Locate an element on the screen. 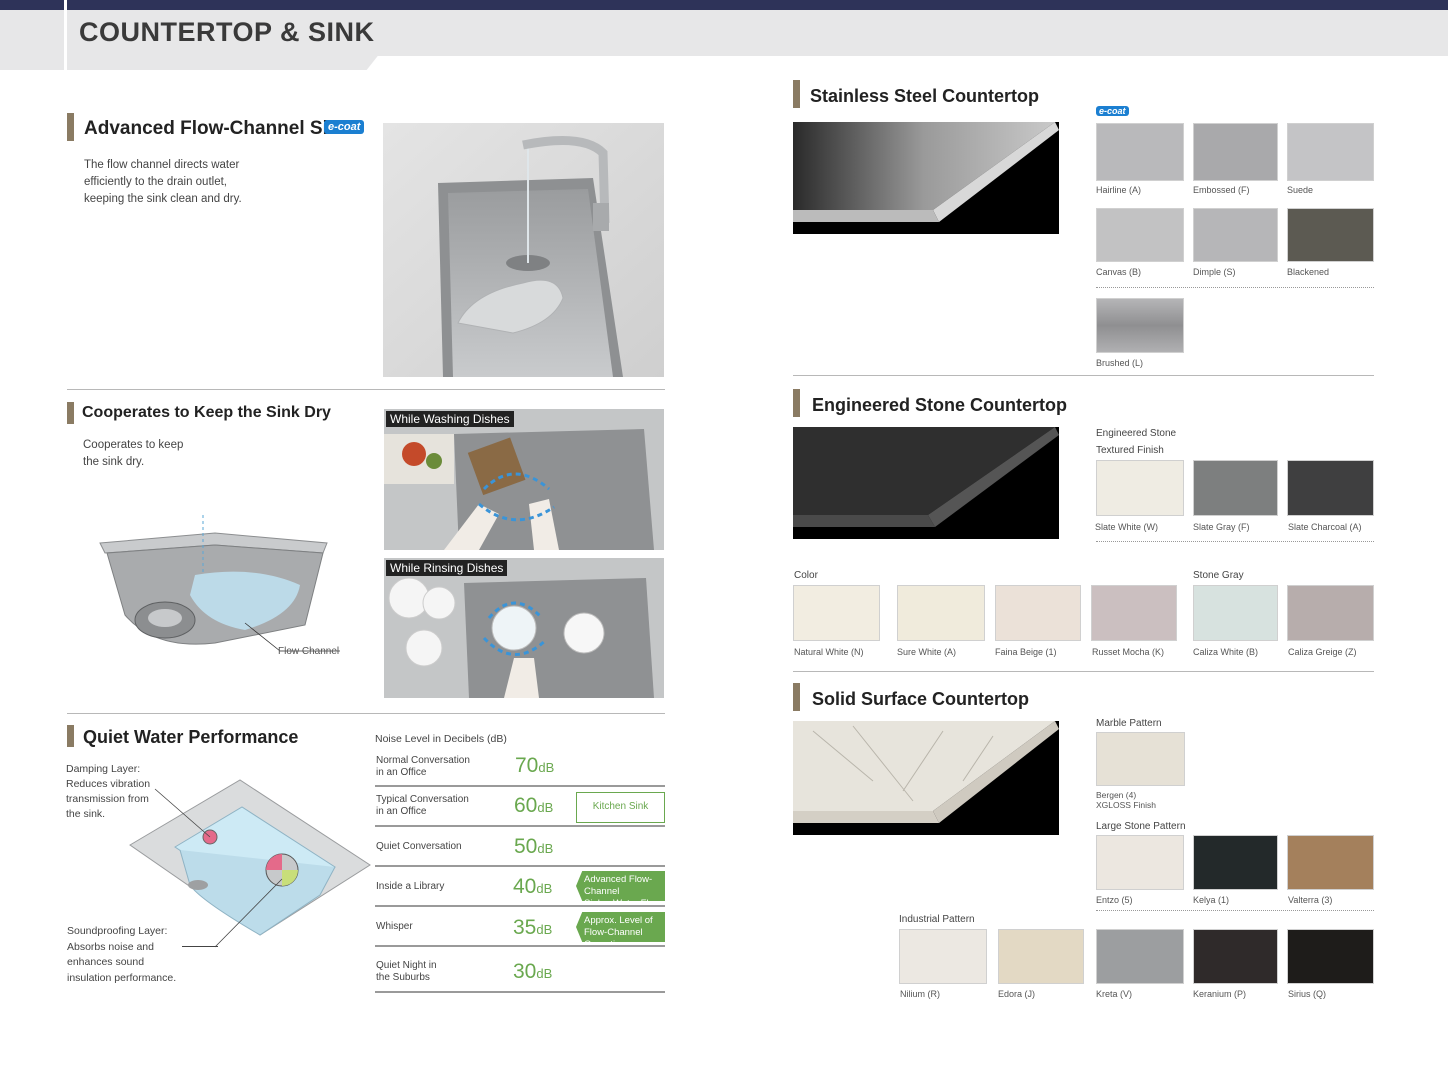 This screenshot has height=1086, width=1448. swatch-sure-white is located at coordinates (941, 613).